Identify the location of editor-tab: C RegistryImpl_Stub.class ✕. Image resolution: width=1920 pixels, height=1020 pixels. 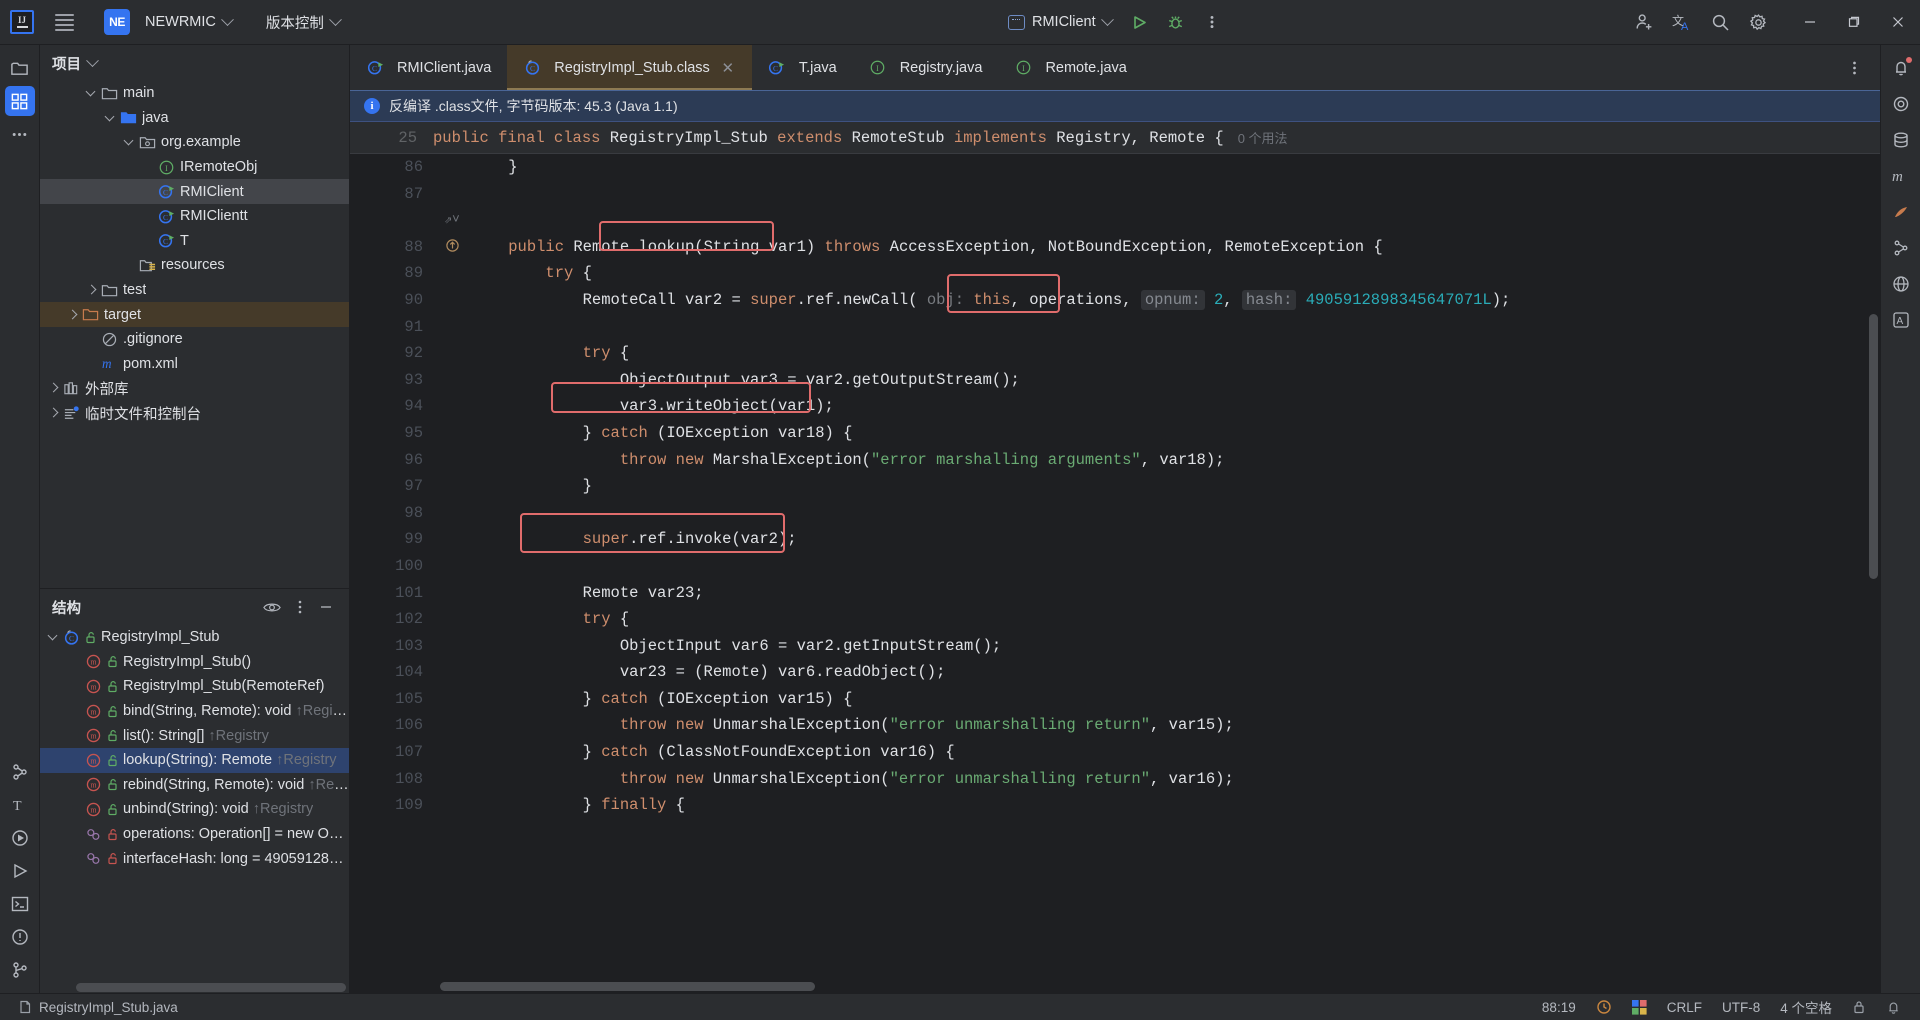
(629, 67).